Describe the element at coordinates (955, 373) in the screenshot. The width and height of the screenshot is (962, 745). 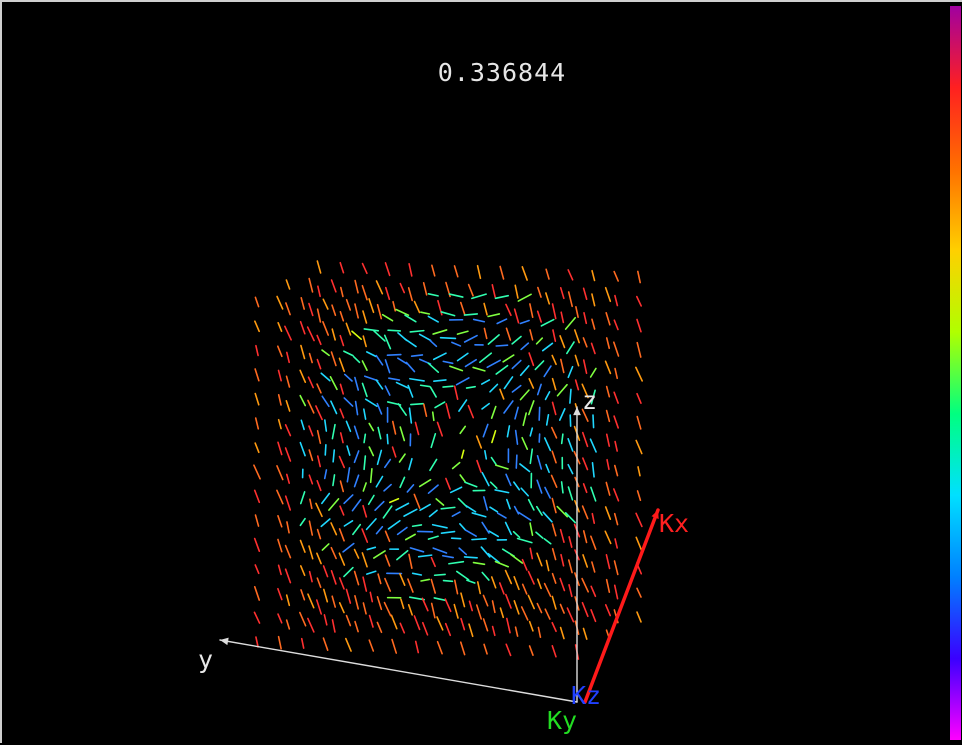
I see `colorbar` at that location.